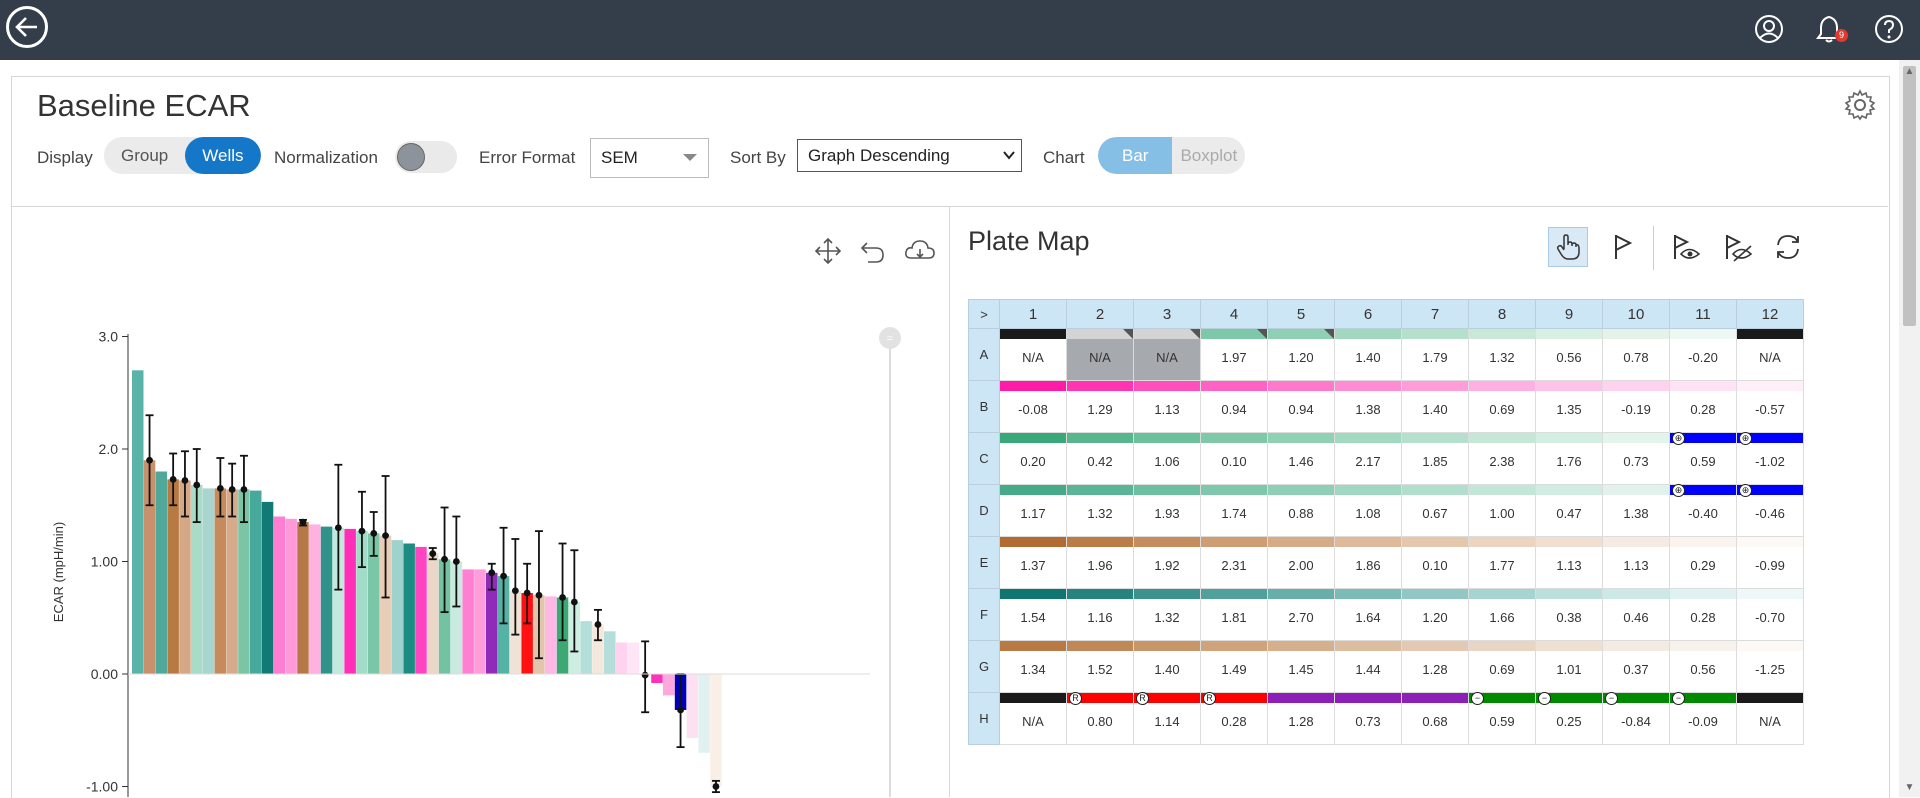 The image size is (1920, 798). What do you see at coordinates (1770, 314) in the screenshot?
I see `column-header: 12` at bounding box center [1770, 314].